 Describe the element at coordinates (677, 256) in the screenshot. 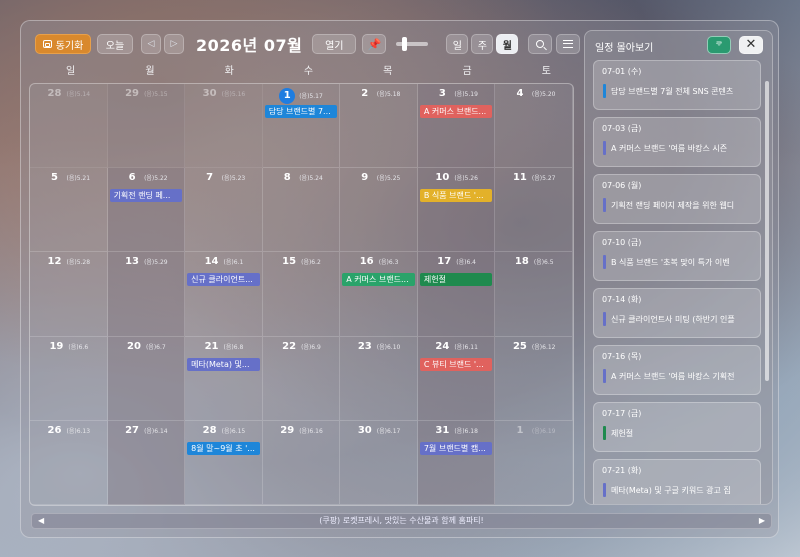

I see `schedule-card: 07-10 (금) B 식품 브랜드 '초복 맞이 특가 이벤` at that location.